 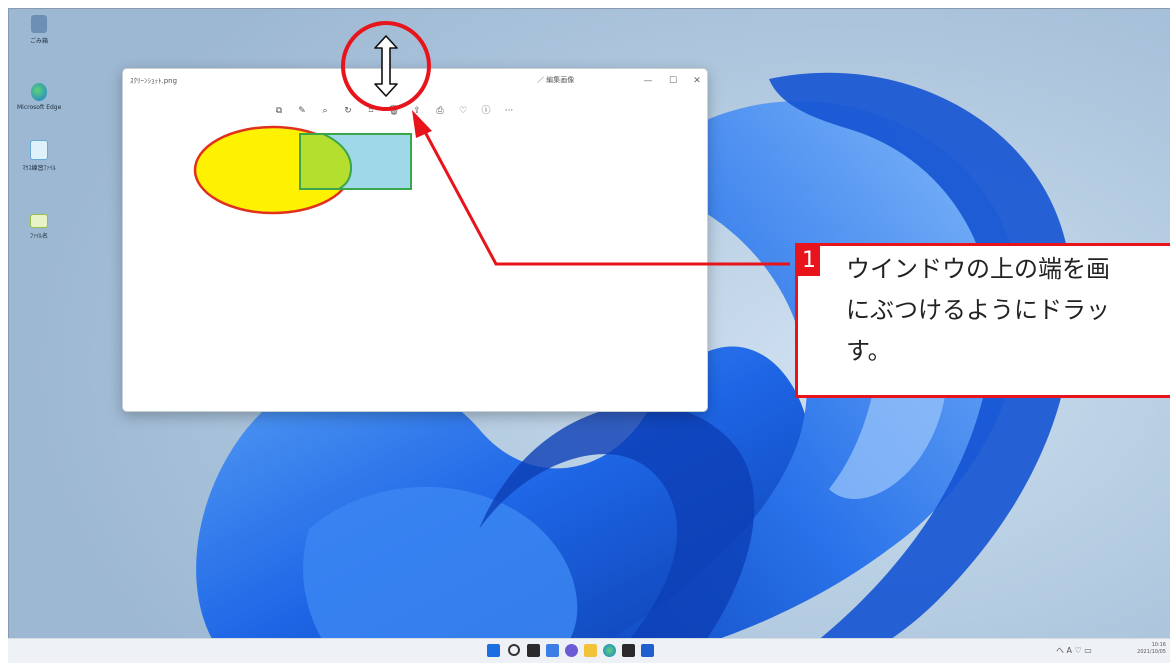 What do you see at coordinates (809, 261) in the screenshot?
I see `step-number-badge: 1` at bounding box center [809, 261].